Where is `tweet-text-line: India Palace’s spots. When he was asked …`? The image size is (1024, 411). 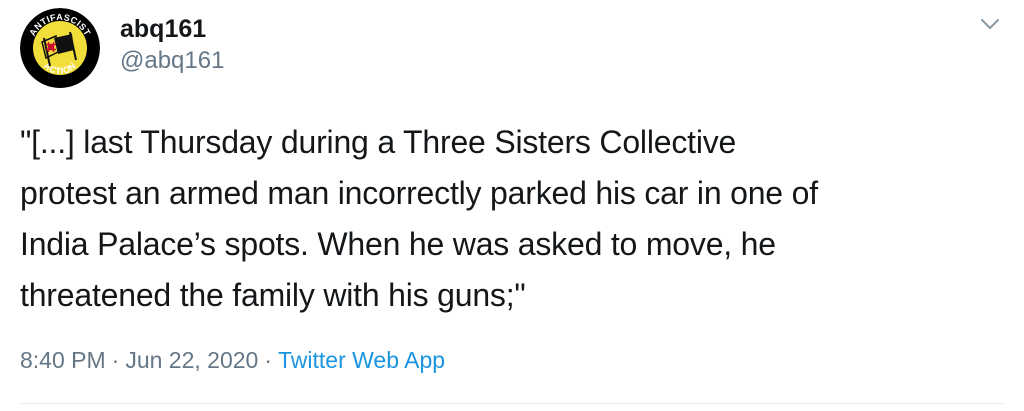 tweet-text-line: India Palace’s spots. When he was asked … is located at coordinates (398, 244).